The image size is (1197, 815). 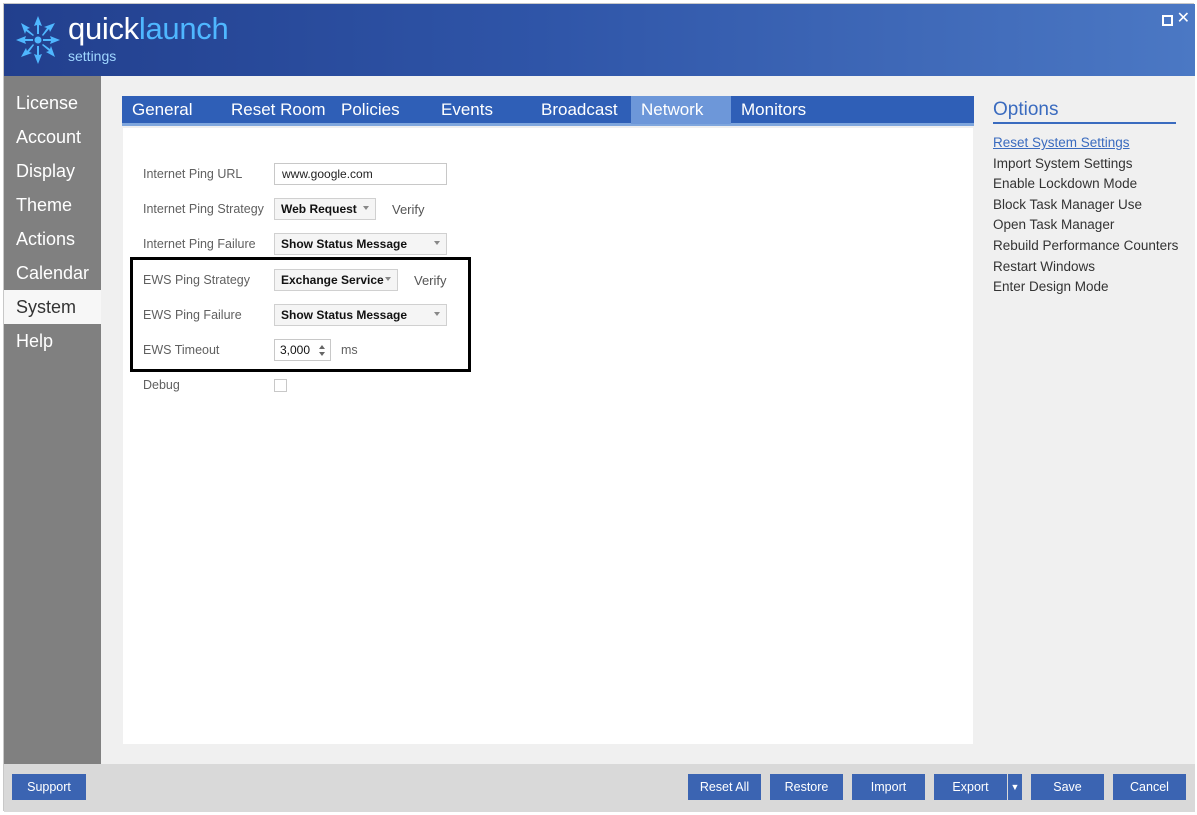 What do you see at coordinates (1183, 19) in the screenshot?
I see `close-icon: ✕` at bounding box center [1183, 19].